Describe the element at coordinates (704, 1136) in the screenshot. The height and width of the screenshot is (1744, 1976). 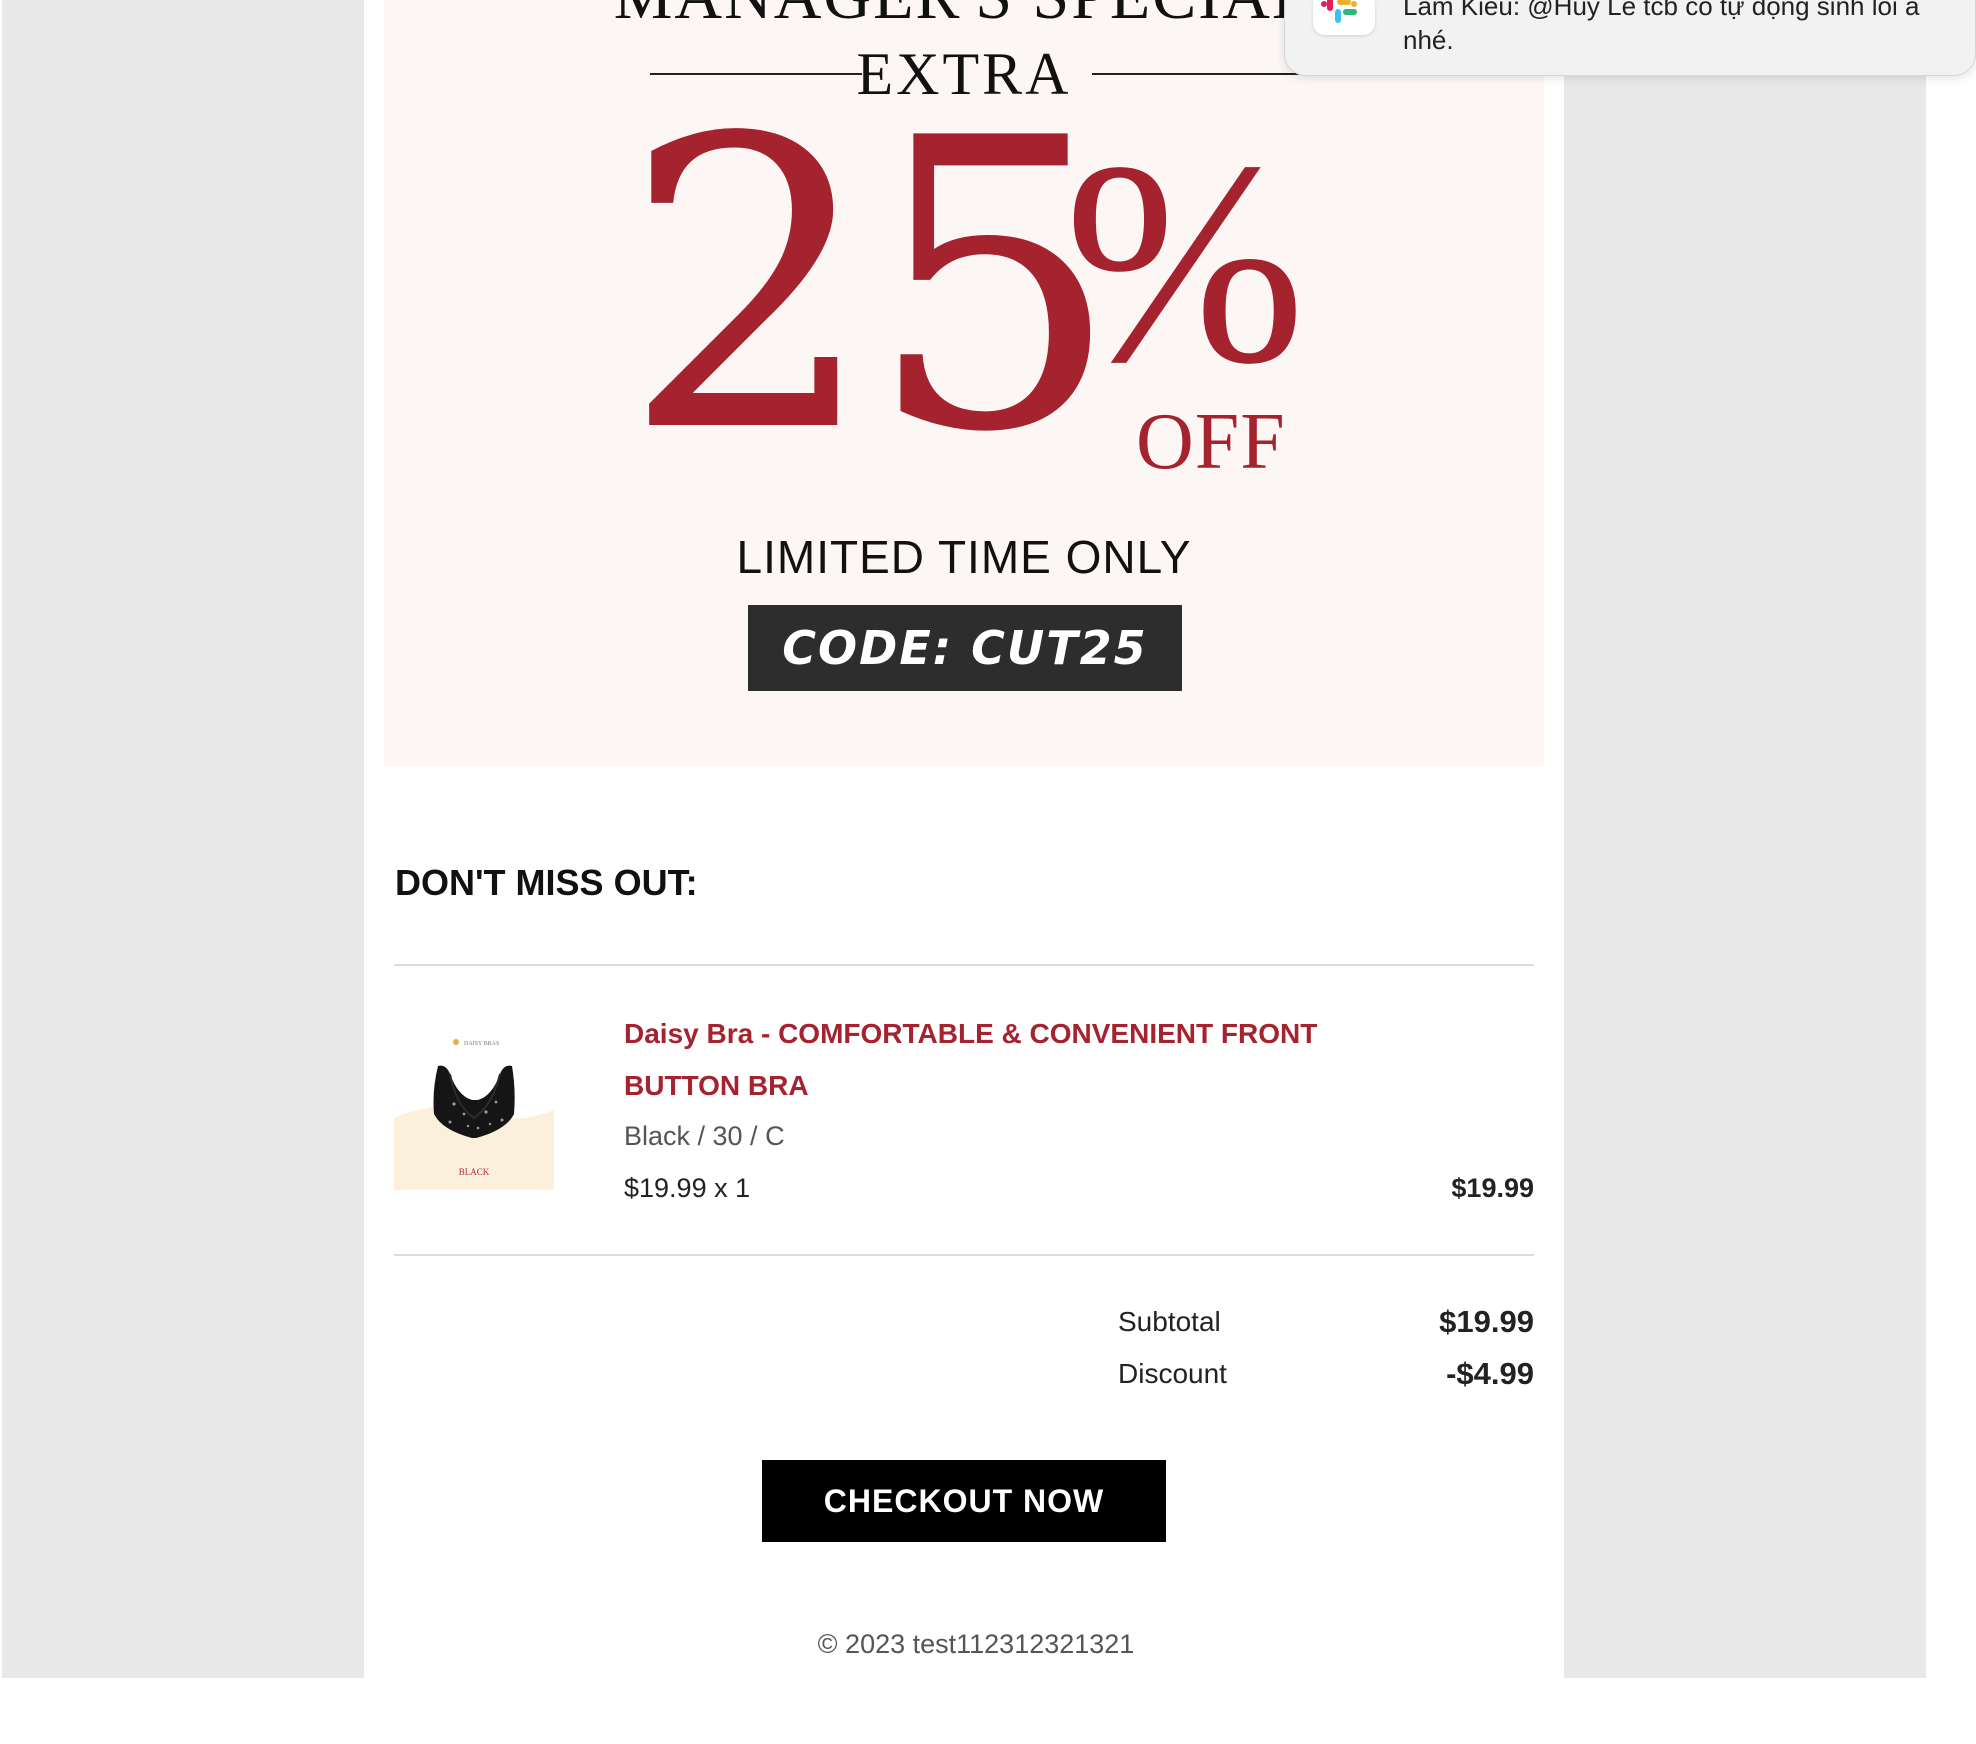
I see `product-variant: Black / 30 / C` at that location.